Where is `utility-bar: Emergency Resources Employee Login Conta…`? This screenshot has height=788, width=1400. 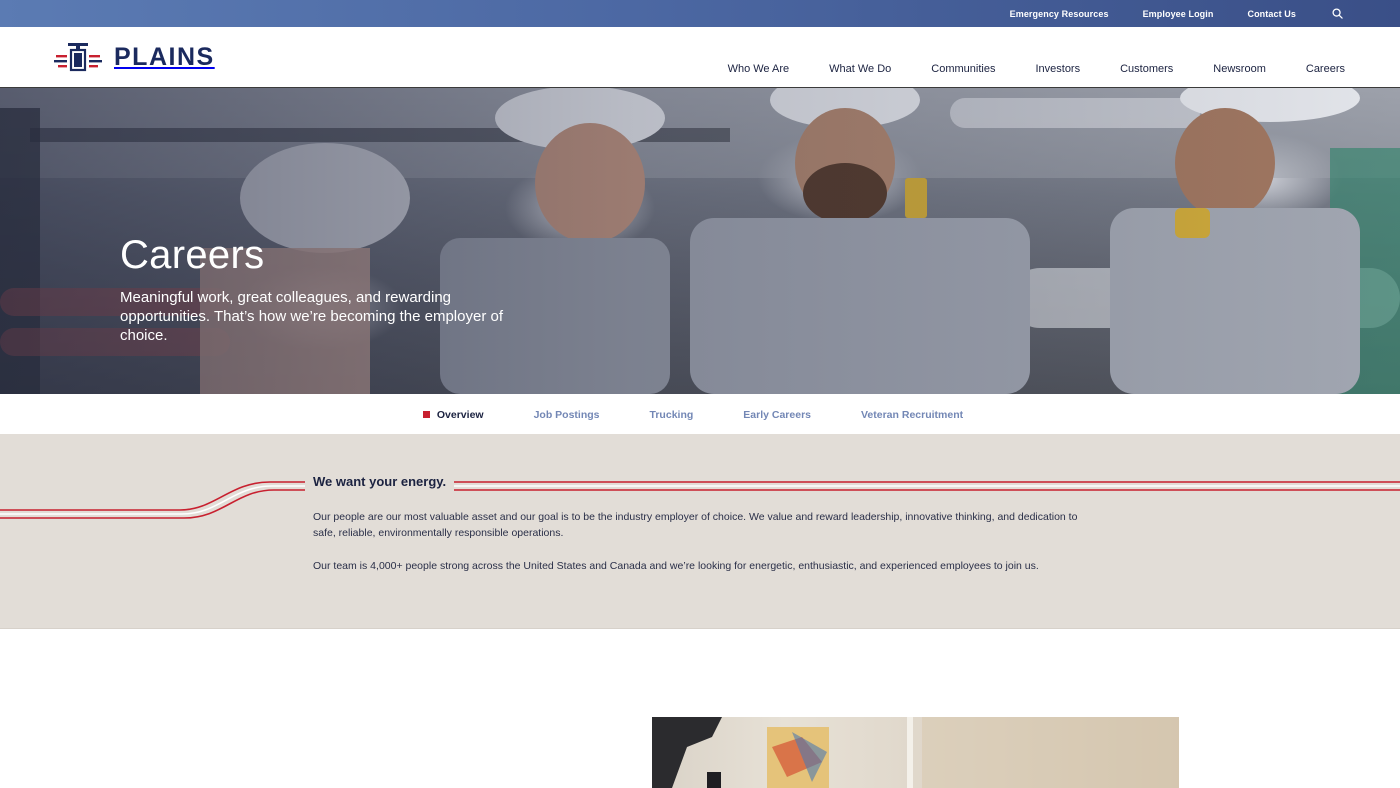 utility-bar: Emergency Resources Employee Login Conta… is located at coordinates (700, 13).